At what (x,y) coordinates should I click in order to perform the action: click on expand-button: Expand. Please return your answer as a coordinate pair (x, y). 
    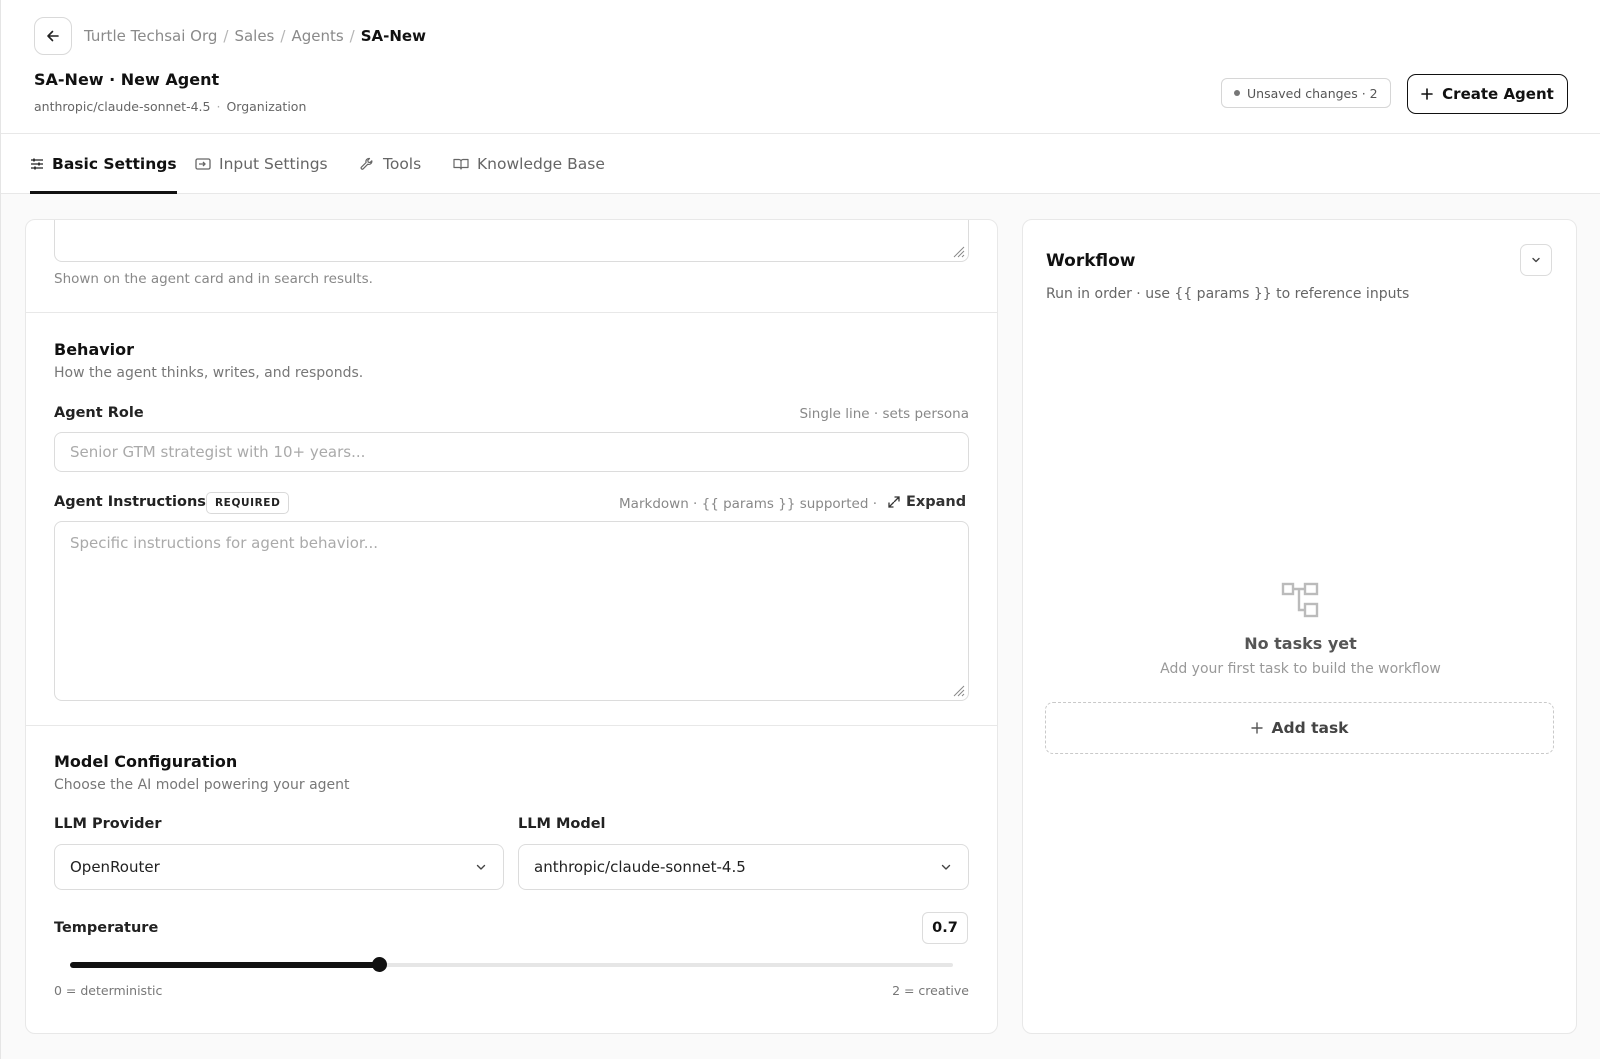
    Looking at the image, I should click on (927, 502).